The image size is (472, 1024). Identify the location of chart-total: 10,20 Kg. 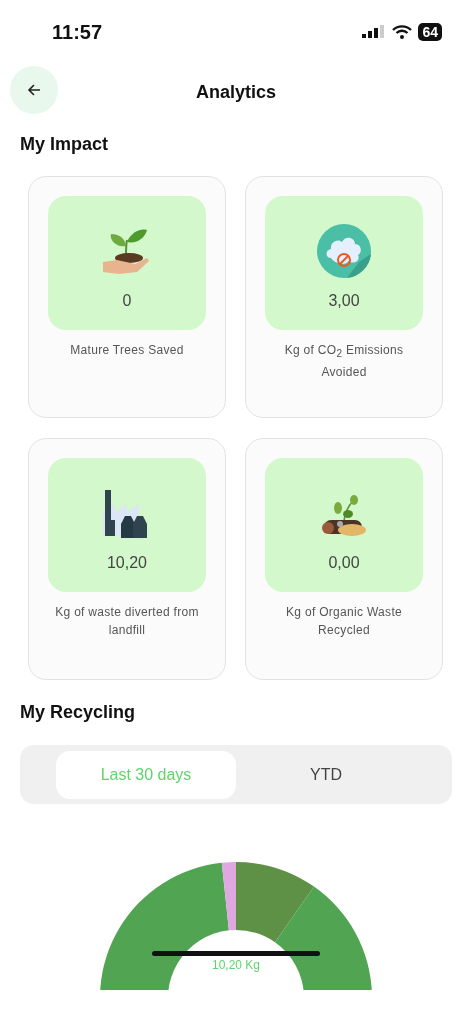
(235, 965).